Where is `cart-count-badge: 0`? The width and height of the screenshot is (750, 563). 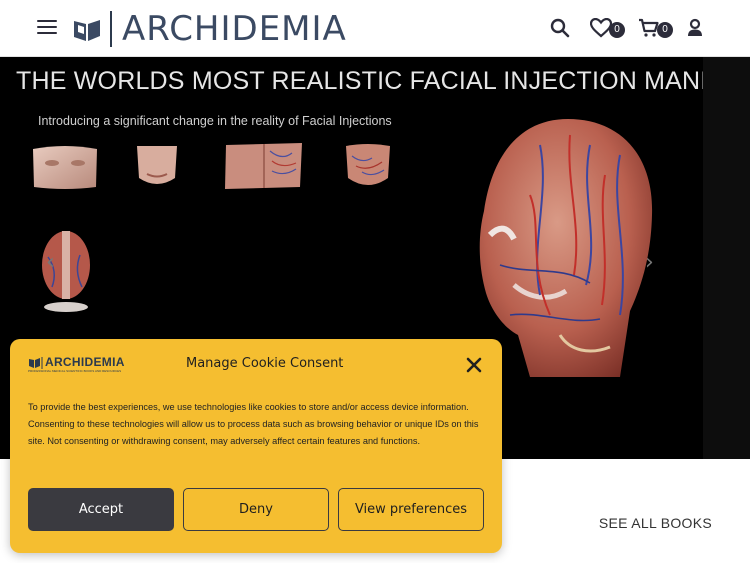 cart-count-badge: 0 is located at coordinates (665, 30).